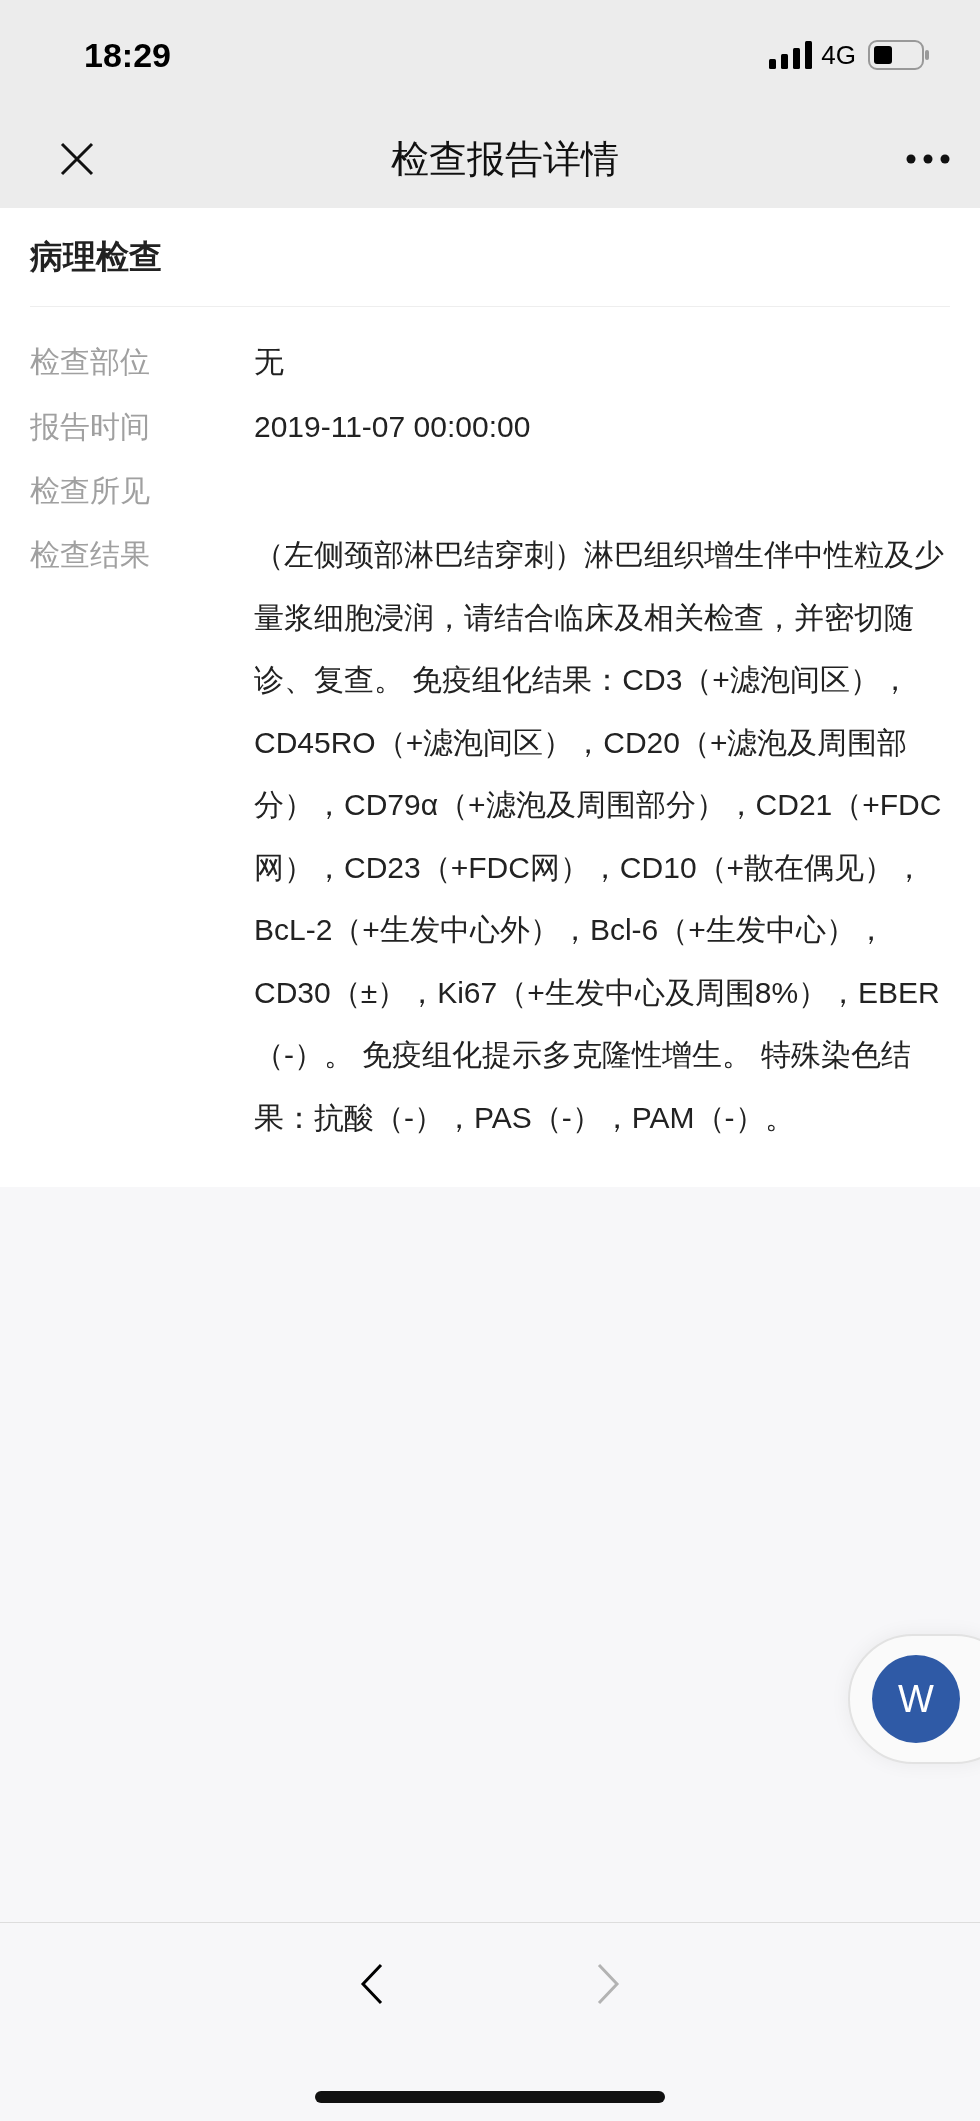 The height and width of the screenshot is (2121, 980). What do you see at coordinates (372, 1984) in the screenshot?
I see `back-icon` at bounding box center [372, 1984].